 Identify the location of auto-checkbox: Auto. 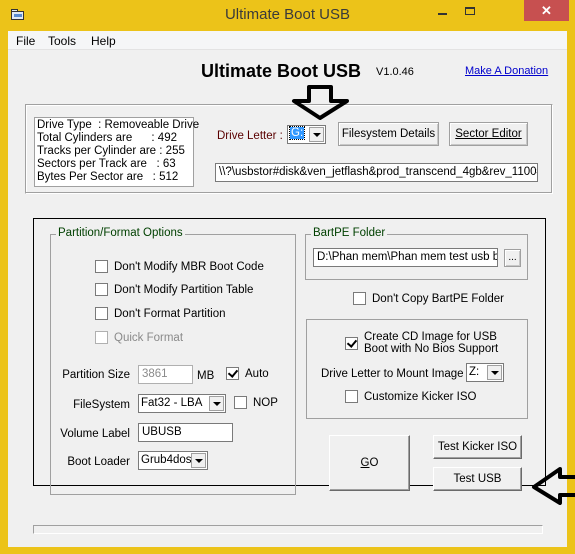
(247, 373).